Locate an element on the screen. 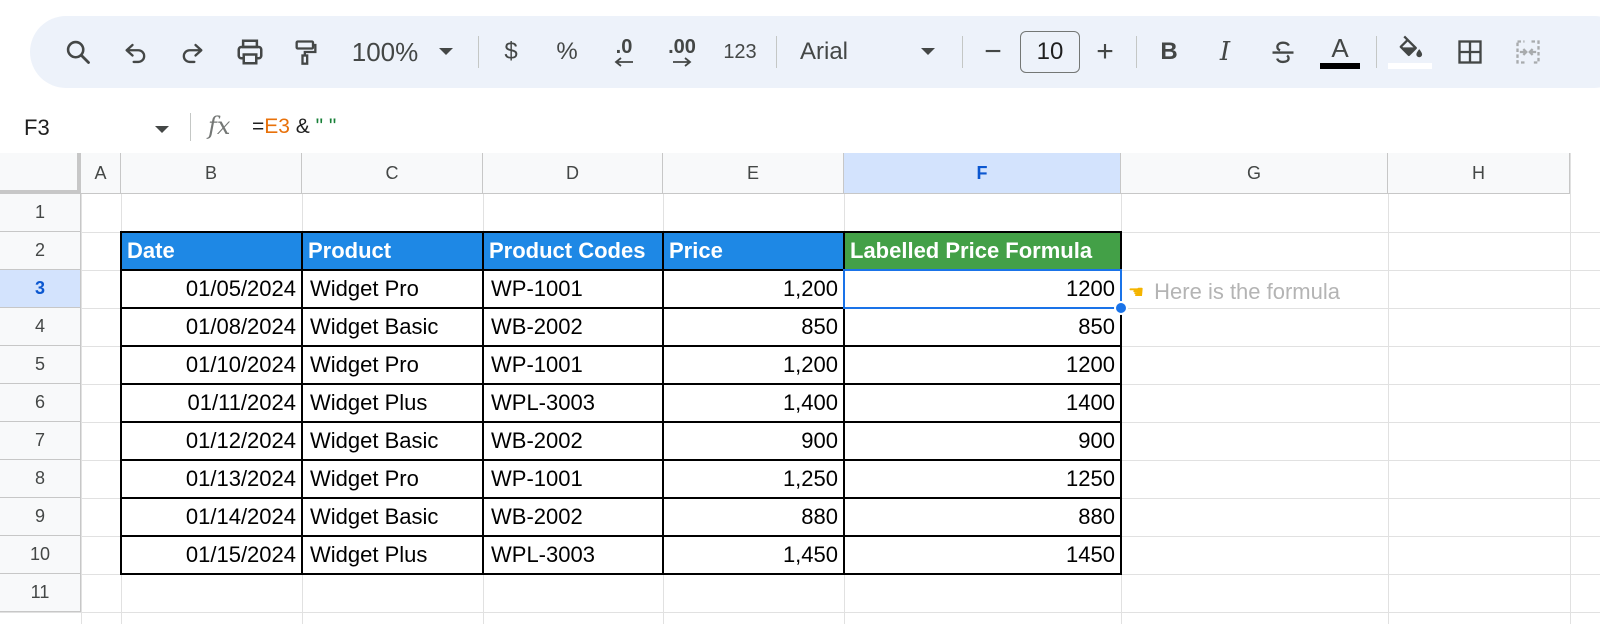 This screenshot has height=624, width=1600. undo-icon is located at coordinates (136, 52).